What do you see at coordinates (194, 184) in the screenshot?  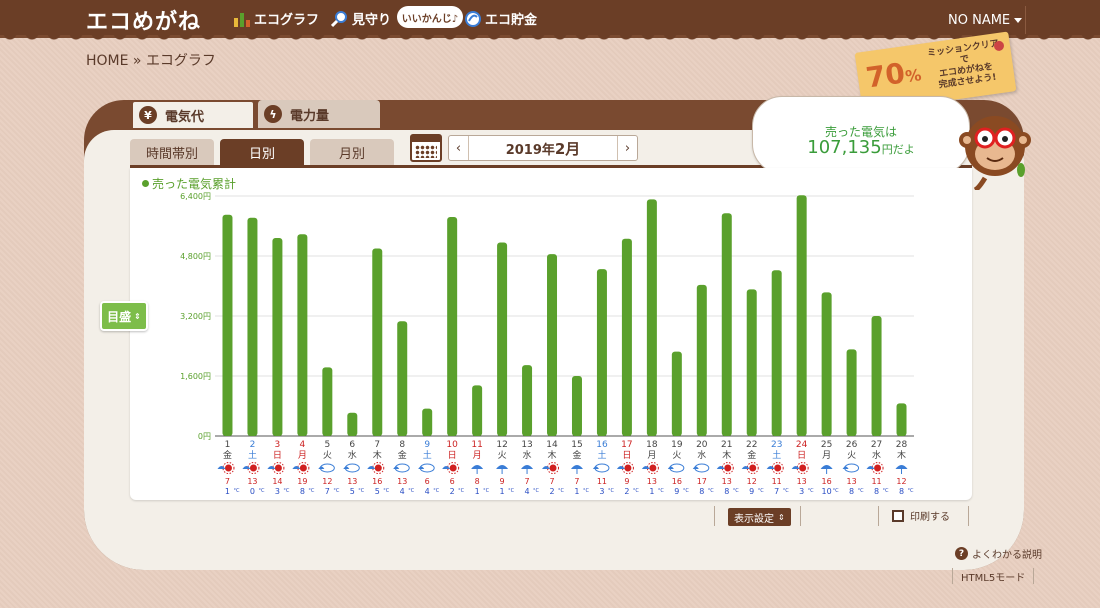 I see `chart-title: 売った電気累計` at bounding box center [194, 184].